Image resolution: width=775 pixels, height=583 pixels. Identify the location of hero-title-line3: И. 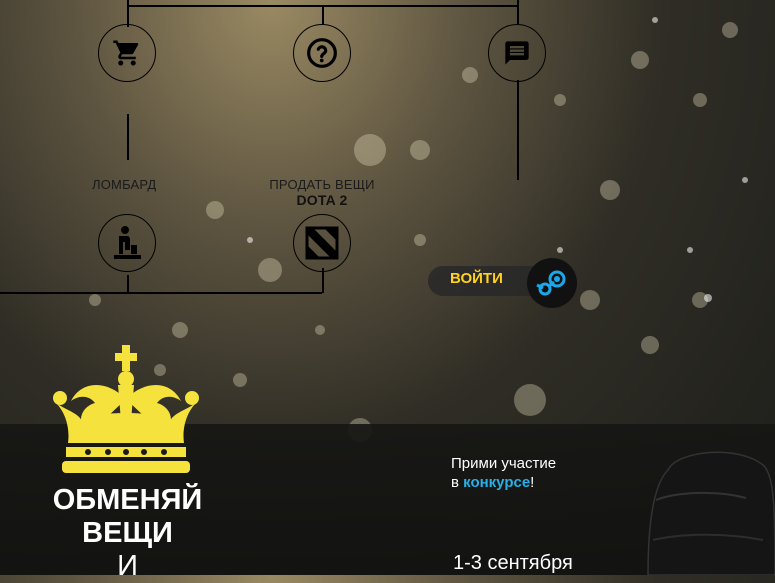
(127, 566).